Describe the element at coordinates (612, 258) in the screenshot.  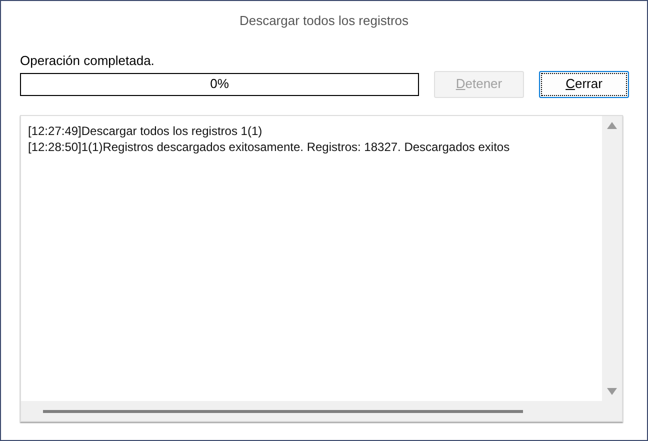
I see `vertical-scrollbar` at that location.